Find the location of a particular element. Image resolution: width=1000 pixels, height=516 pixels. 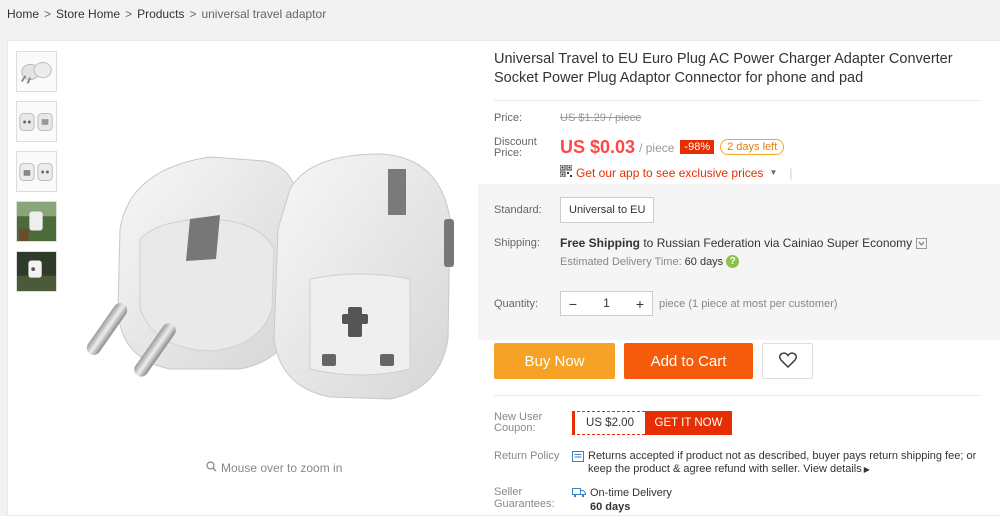

wishlist-button is located at coordinates (787, 361).